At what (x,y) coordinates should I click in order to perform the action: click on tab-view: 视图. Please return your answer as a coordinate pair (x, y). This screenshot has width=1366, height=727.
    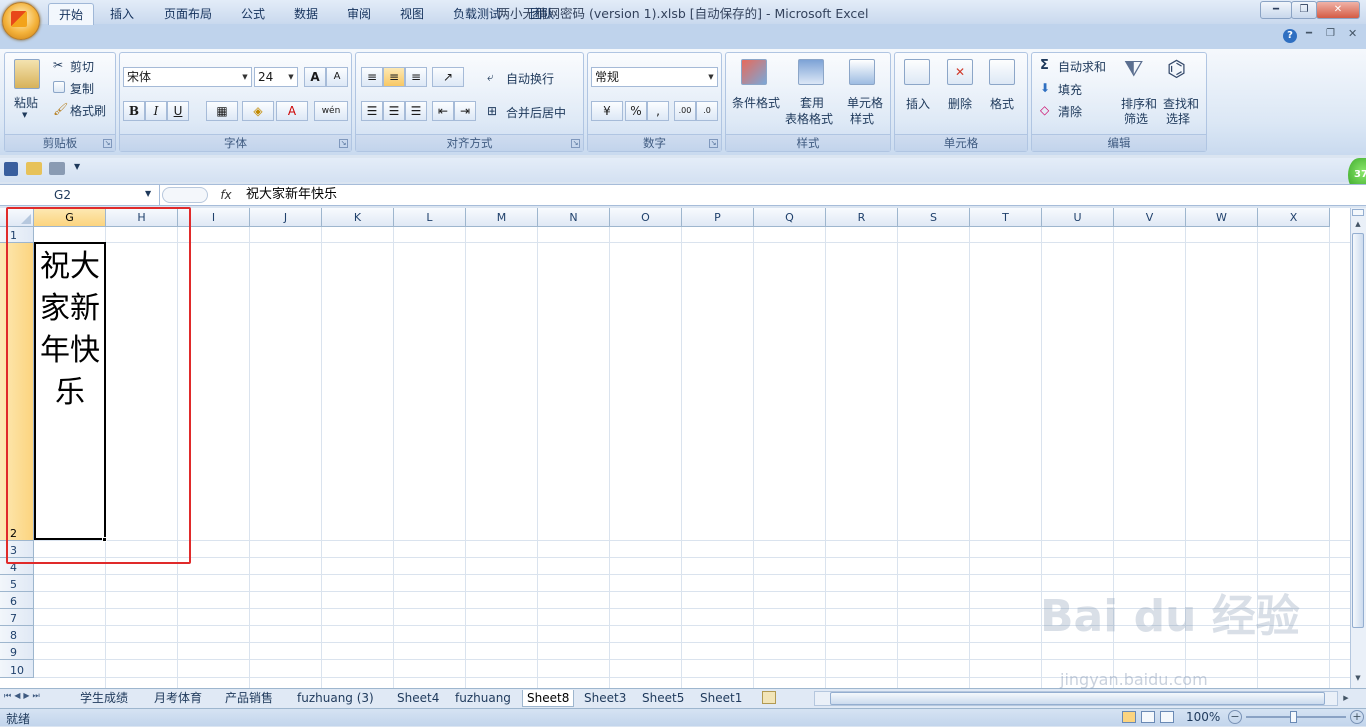
    Looking at the image, I should click on (412, 14).